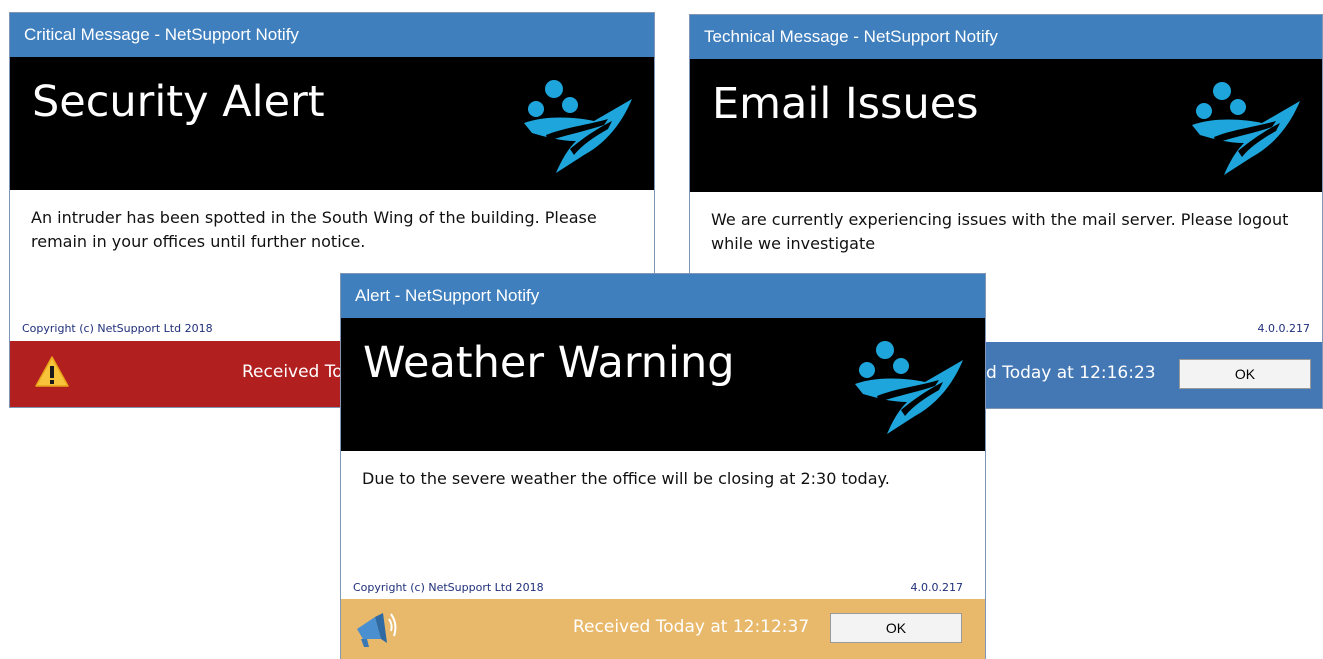  What do you see at coordinates (161, 34) in the screenshot?
I see `window-title: Critical Message - NetSupport Notify` at bounding box center [161, 34].